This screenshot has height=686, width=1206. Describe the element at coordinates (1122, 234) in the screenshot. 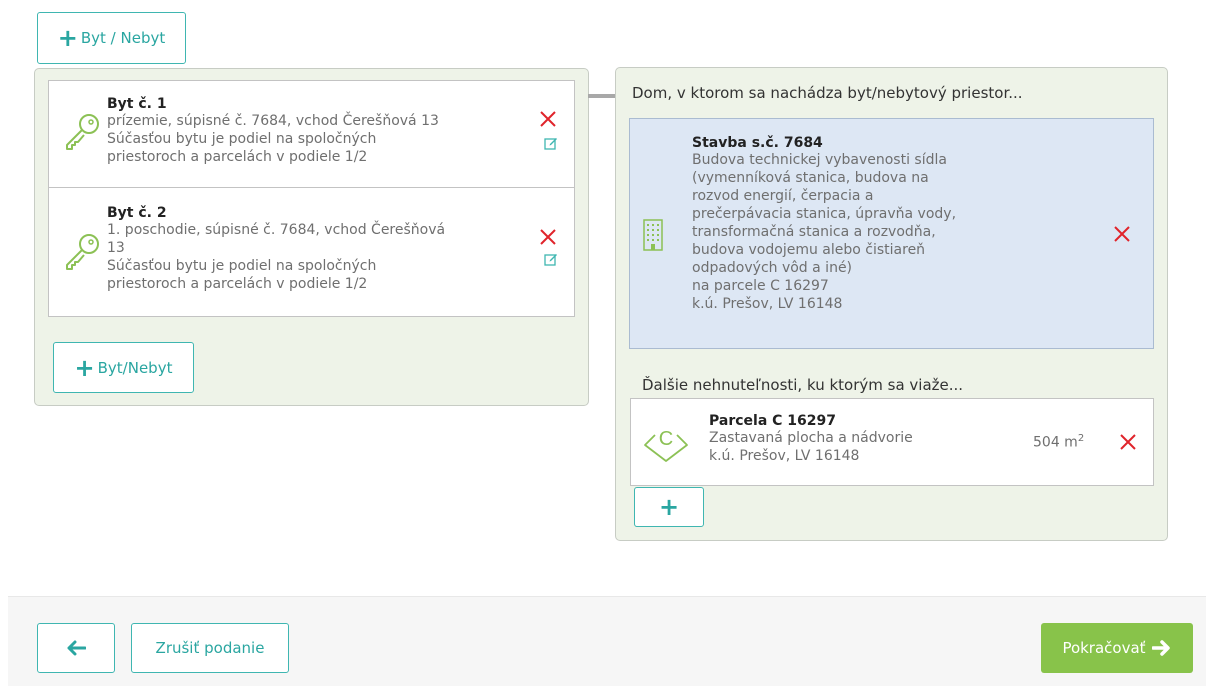

I see `delete-building-icon` at that location.